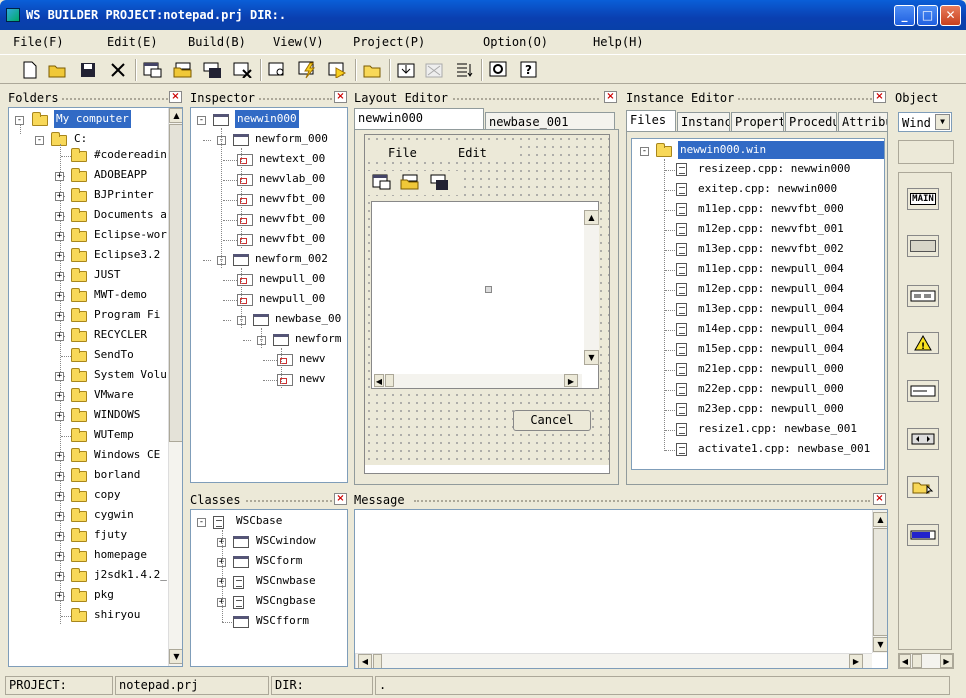 The height and width of the screenshot is (698, 966). What do you see at coordinates (175, 115) in the screenshot?
I see `scroll-up-icon: ▲` at bounding box center [175, 115].